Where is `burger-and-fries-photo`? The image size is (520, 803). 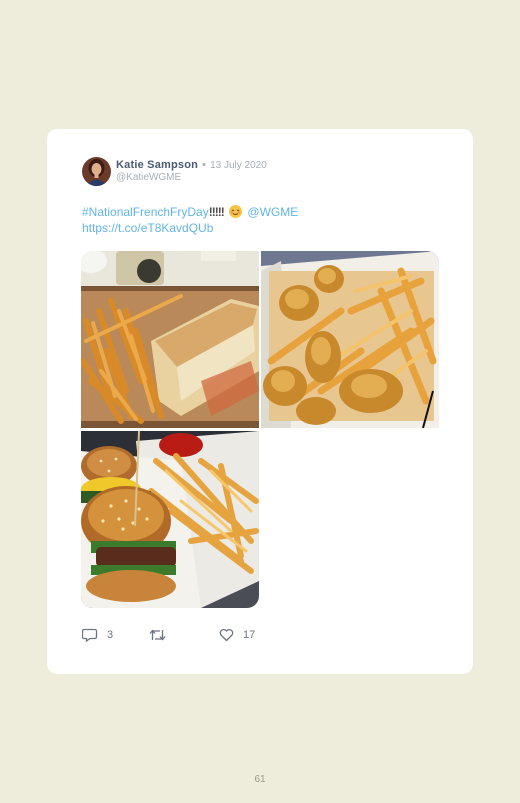
burger-and-fries-photo is located at coordinates (170, 519).